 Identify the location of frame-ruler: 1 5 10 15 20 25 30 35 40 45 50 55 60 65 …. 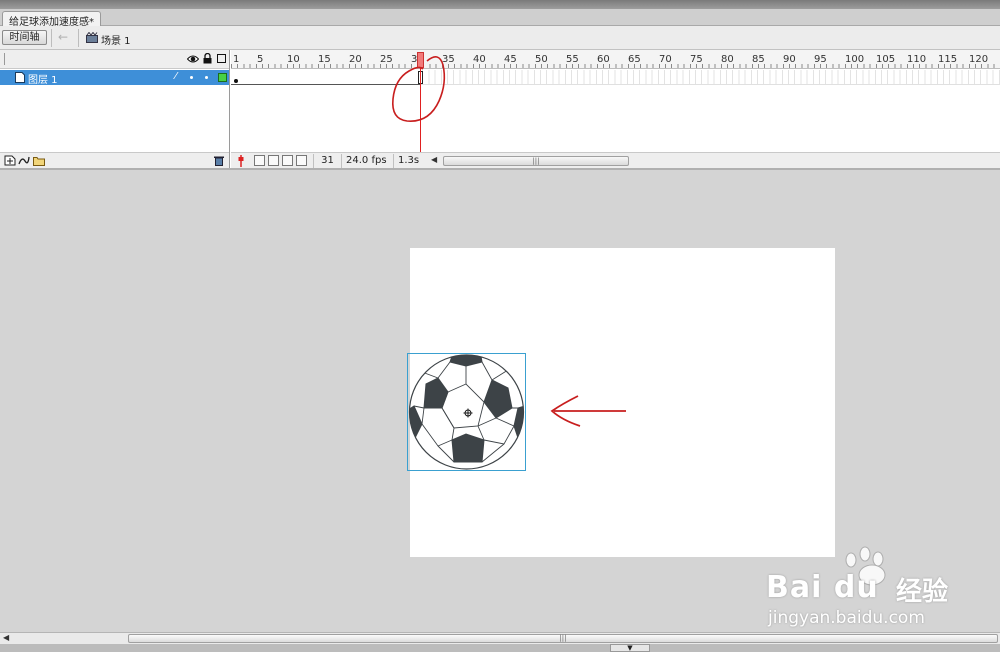
(615, 59).